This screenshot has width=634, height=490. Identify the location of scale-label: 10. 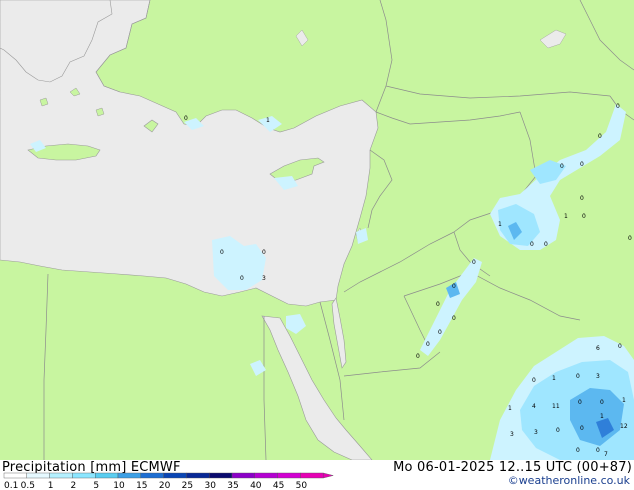
(119, 485).